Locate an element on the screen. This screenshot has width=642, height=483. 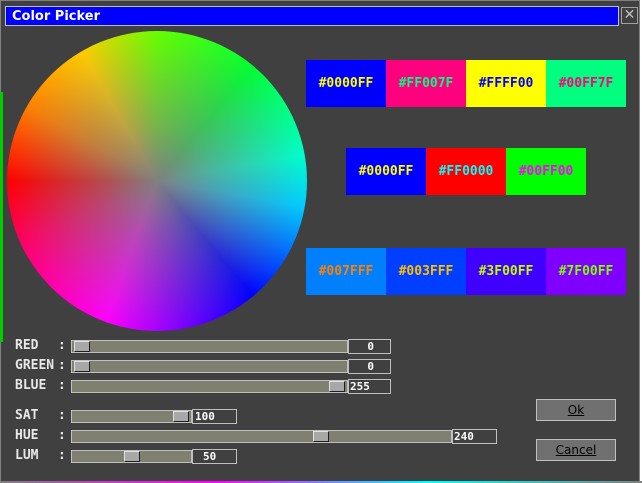
sat-value: 100 is located at coordinates (214, 416).